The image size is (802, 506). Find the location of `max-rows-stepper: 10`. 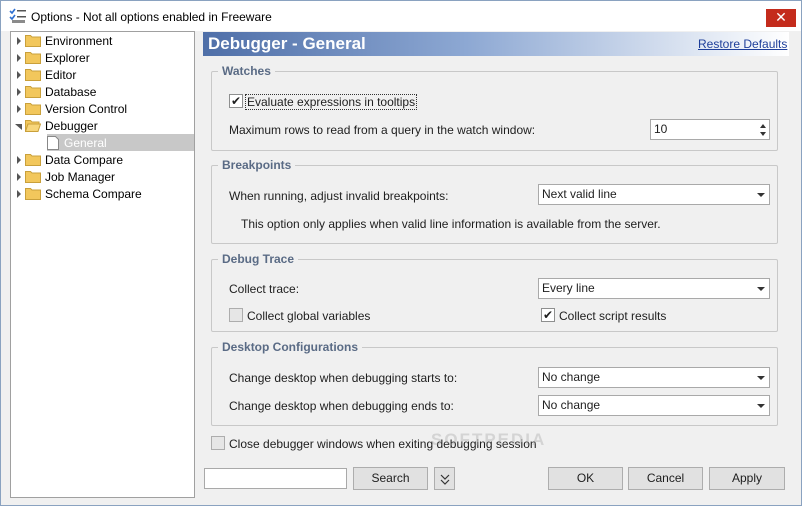

max-rows-stepper: 10 is located at coordinates (710, 129).